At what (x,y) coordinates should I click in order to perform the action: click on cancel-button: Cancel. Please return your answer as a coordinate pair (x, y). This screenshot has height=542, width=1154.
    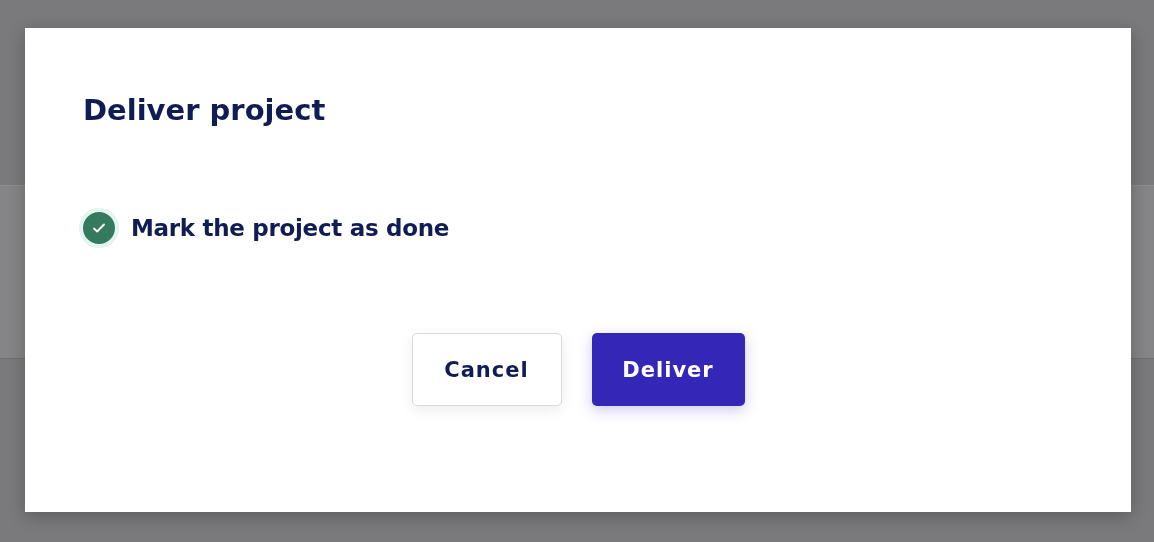
    Looking at the image, I should click on (486, 369).